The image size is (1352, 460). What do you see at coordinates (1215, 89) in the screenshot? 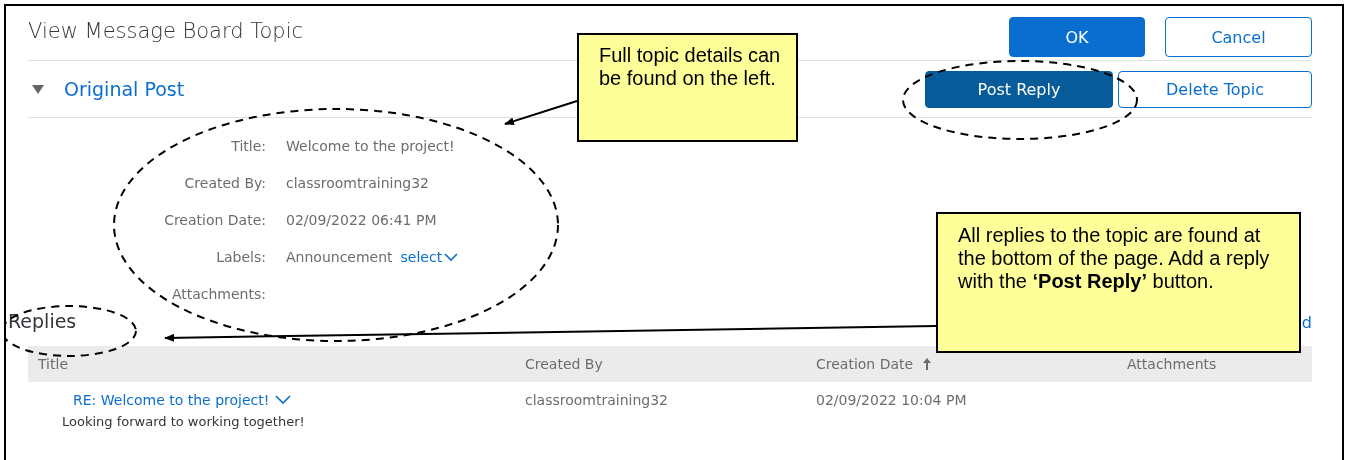
I see `delete-topic-button: Delete Topic` at bounding box center [1215, 89].